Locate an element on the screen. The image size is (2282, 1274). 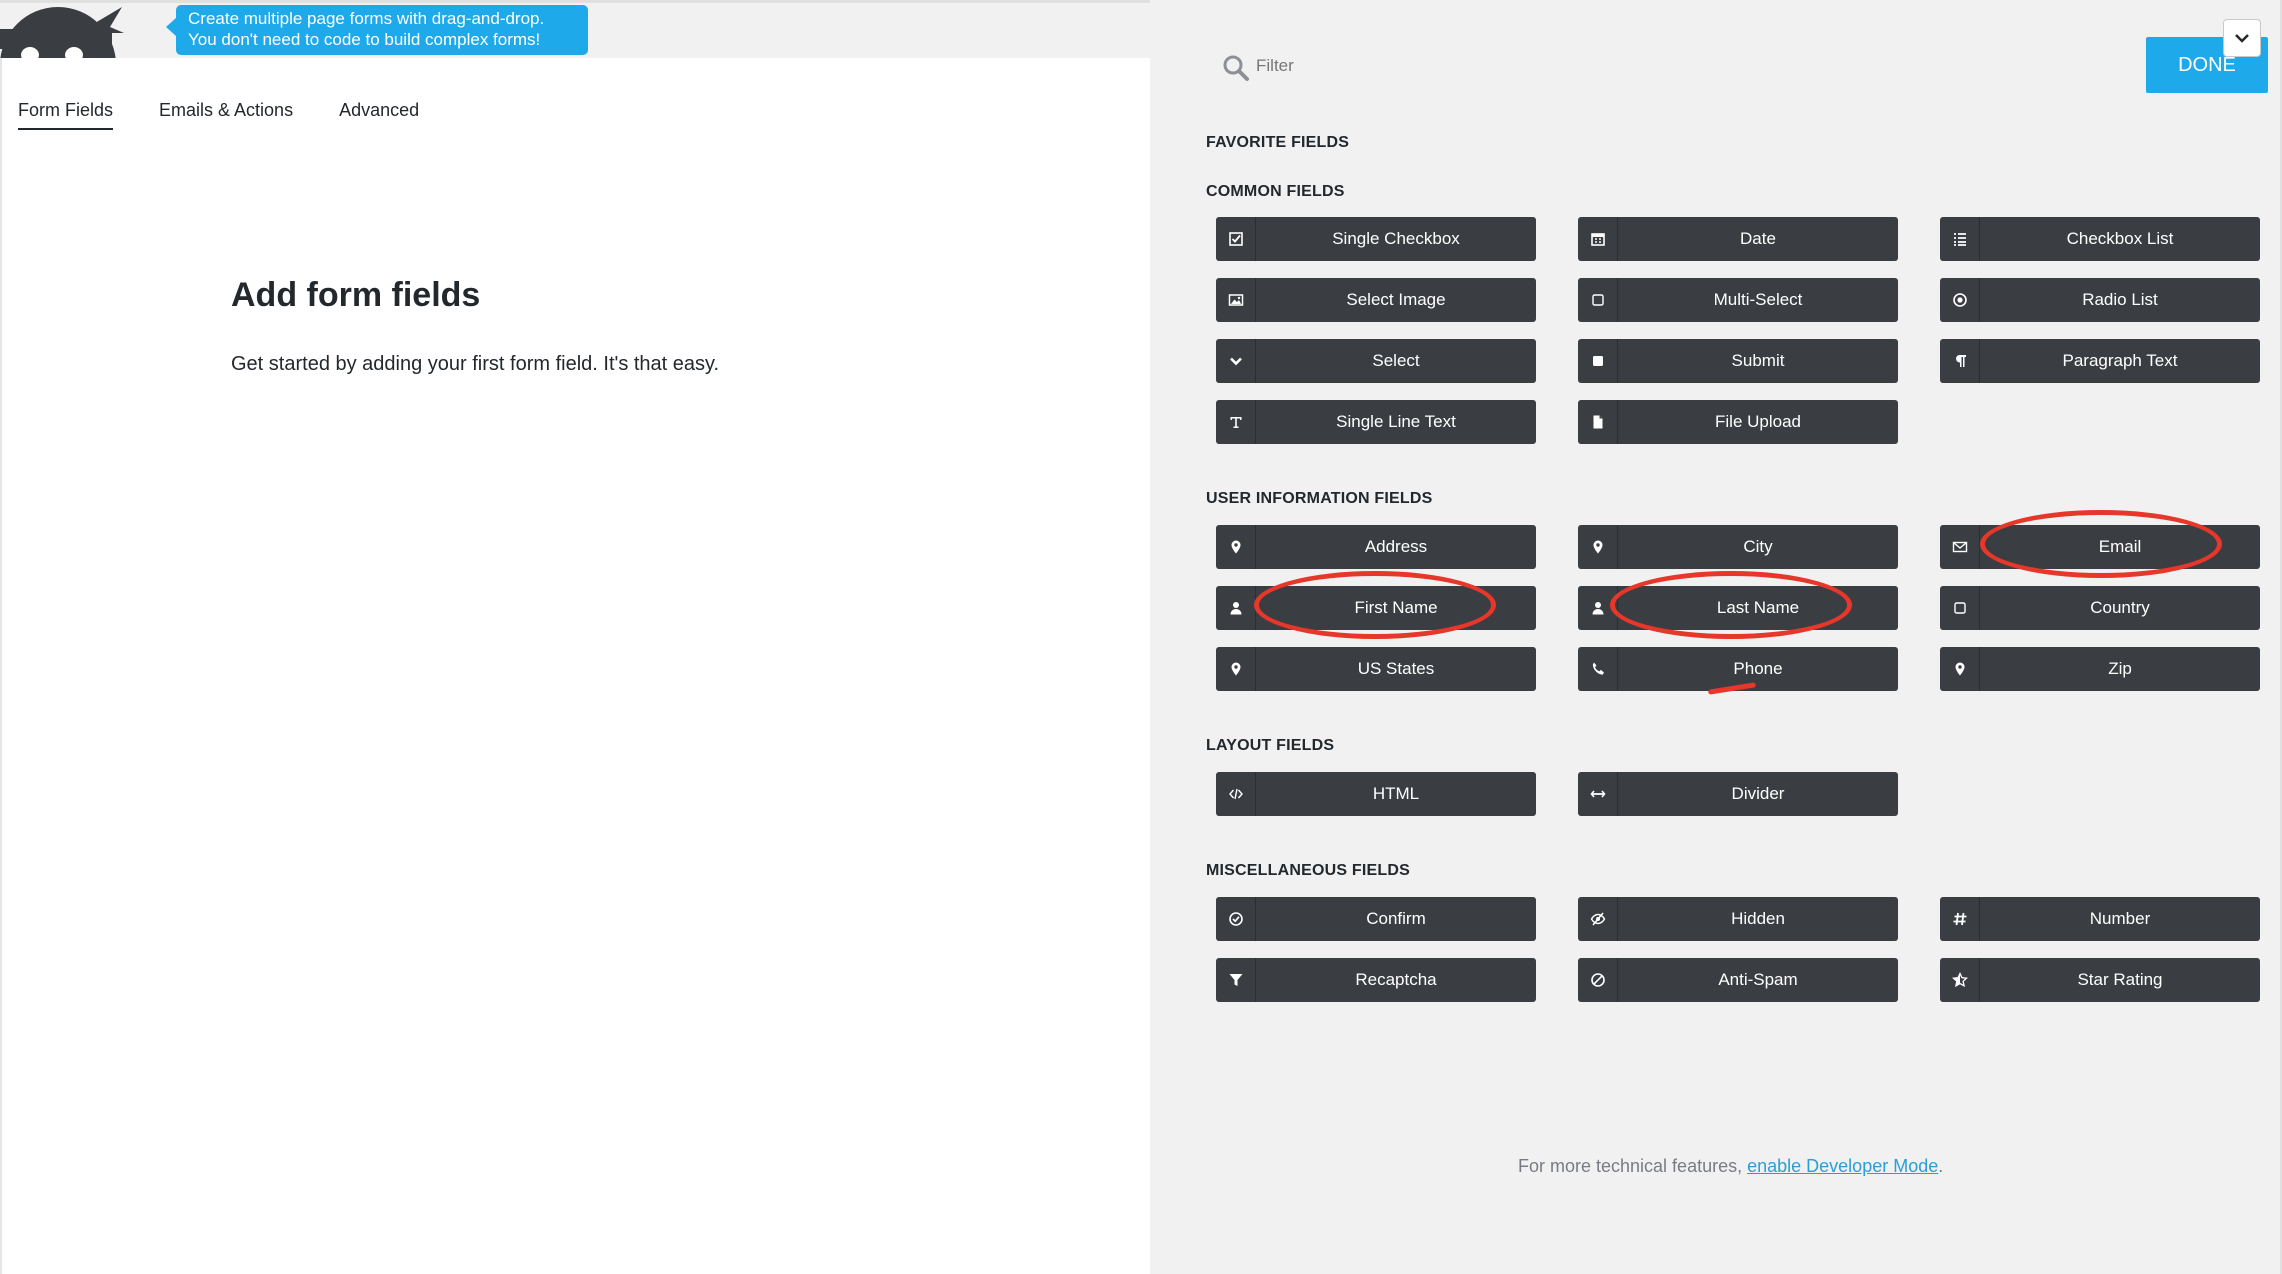
field-button-radio-list: Radio List is located at coordinates (2100, 300).